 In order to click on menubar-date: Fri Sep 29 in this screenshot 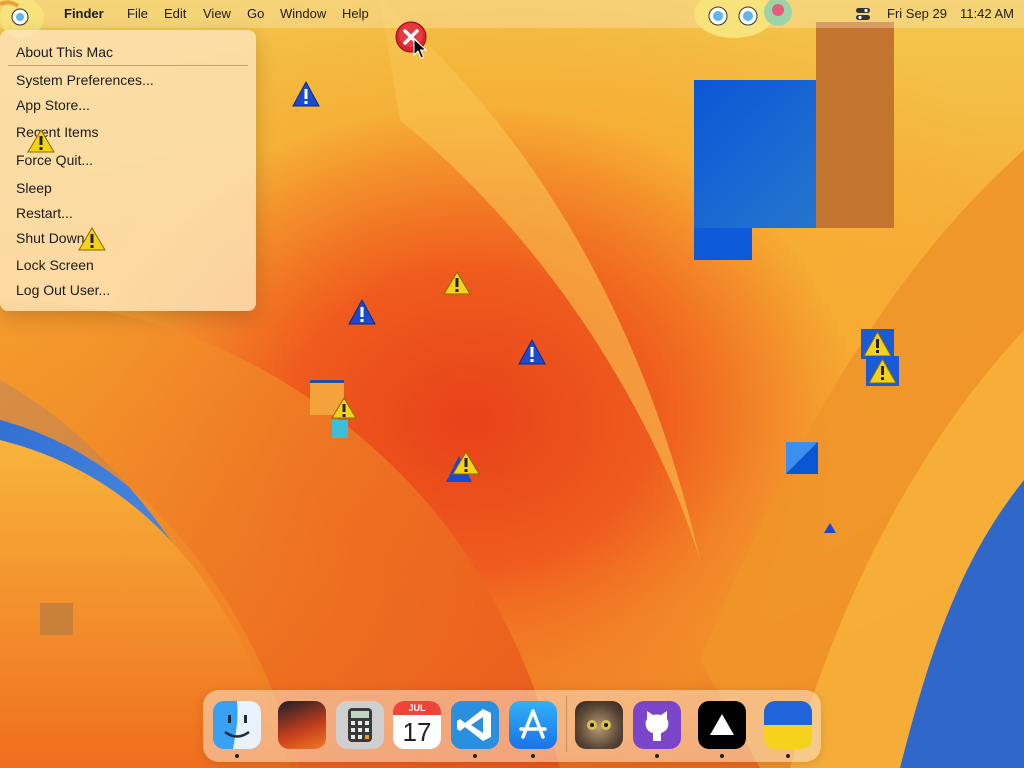, I will do `click(917, 13)`.